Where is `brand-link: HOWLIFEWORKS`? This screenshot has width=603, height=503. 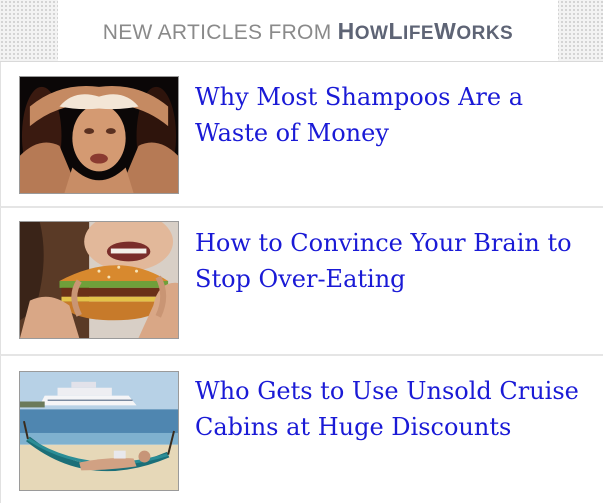 brand-link: HOWLIFEWORKS is located at coordinates (426, 31).